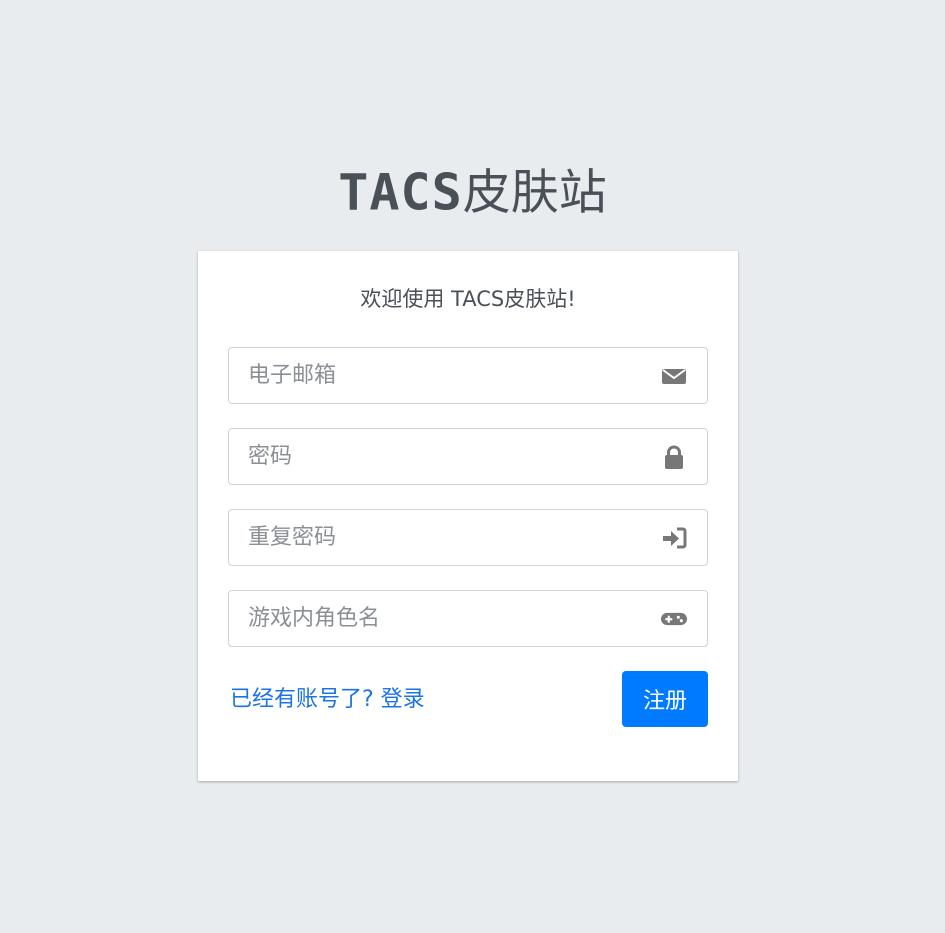 The height and width of the screenshot is (933, 945). I want to click on sign-in-icon, so click(675, 538).